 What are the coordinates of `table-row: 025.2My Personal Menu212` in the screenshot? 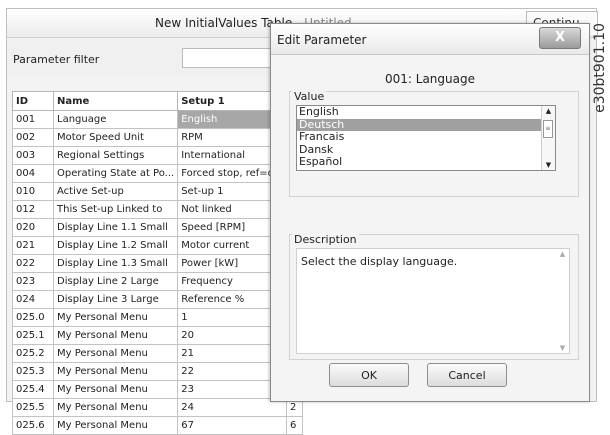 It's located at (157, 353).